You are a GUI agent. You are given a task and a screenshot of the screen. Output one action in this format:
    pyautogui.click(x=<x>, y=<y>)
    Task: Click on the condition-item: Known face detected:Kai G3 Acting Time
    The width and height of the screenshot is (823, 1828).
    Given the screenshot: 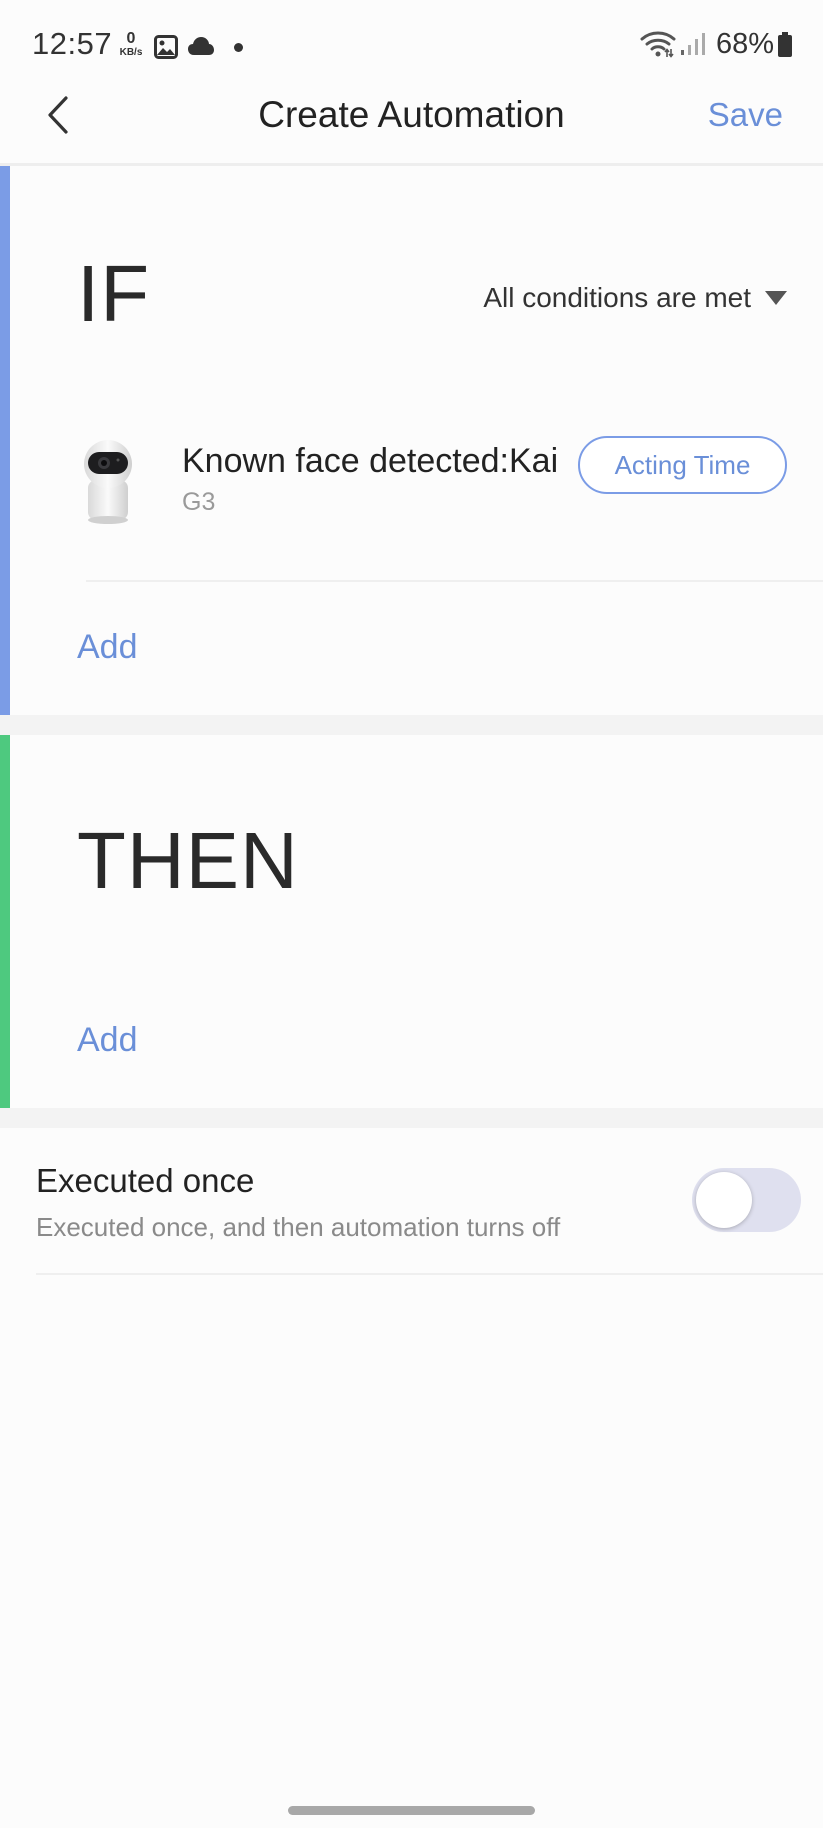 What is the action you would take?
    pyautogui.click(x=416, y=502)
    